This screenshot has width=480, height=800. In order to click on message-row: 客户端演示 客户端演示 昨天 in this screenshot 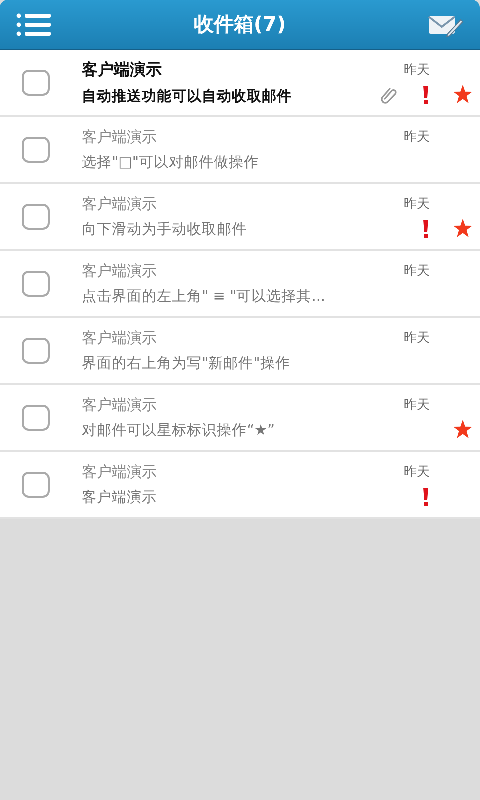, I will do `click(240, 485)`.